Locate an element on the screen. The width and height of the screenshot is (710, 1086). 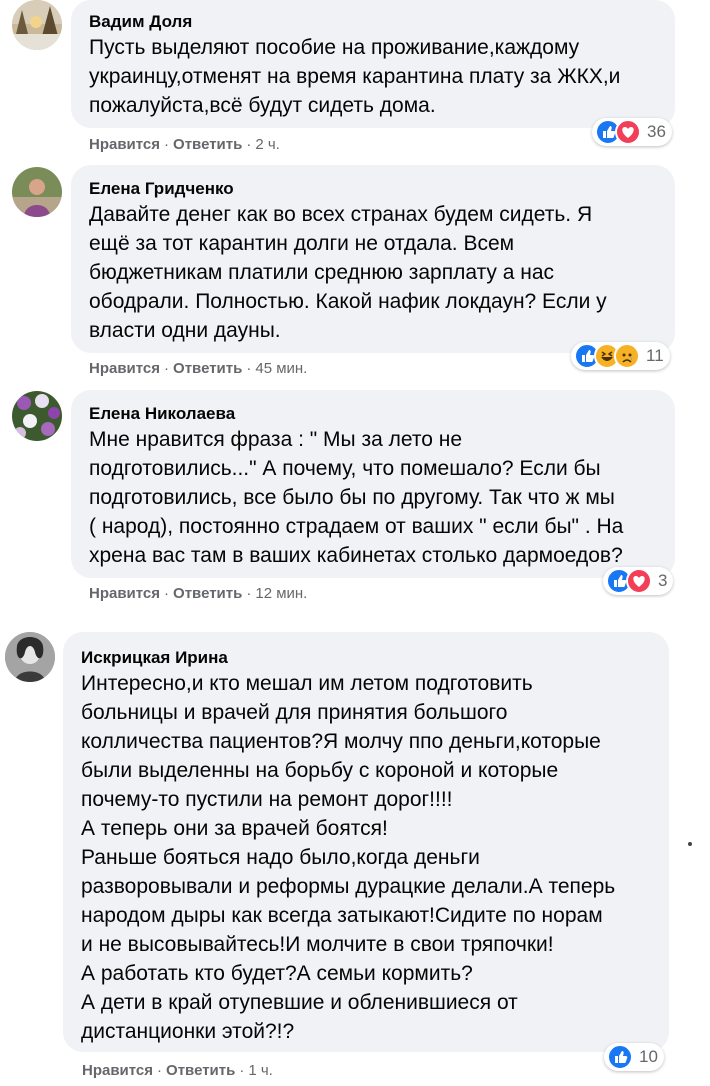
comment-author: Елена Николаева is located at coordinates (162, 414).